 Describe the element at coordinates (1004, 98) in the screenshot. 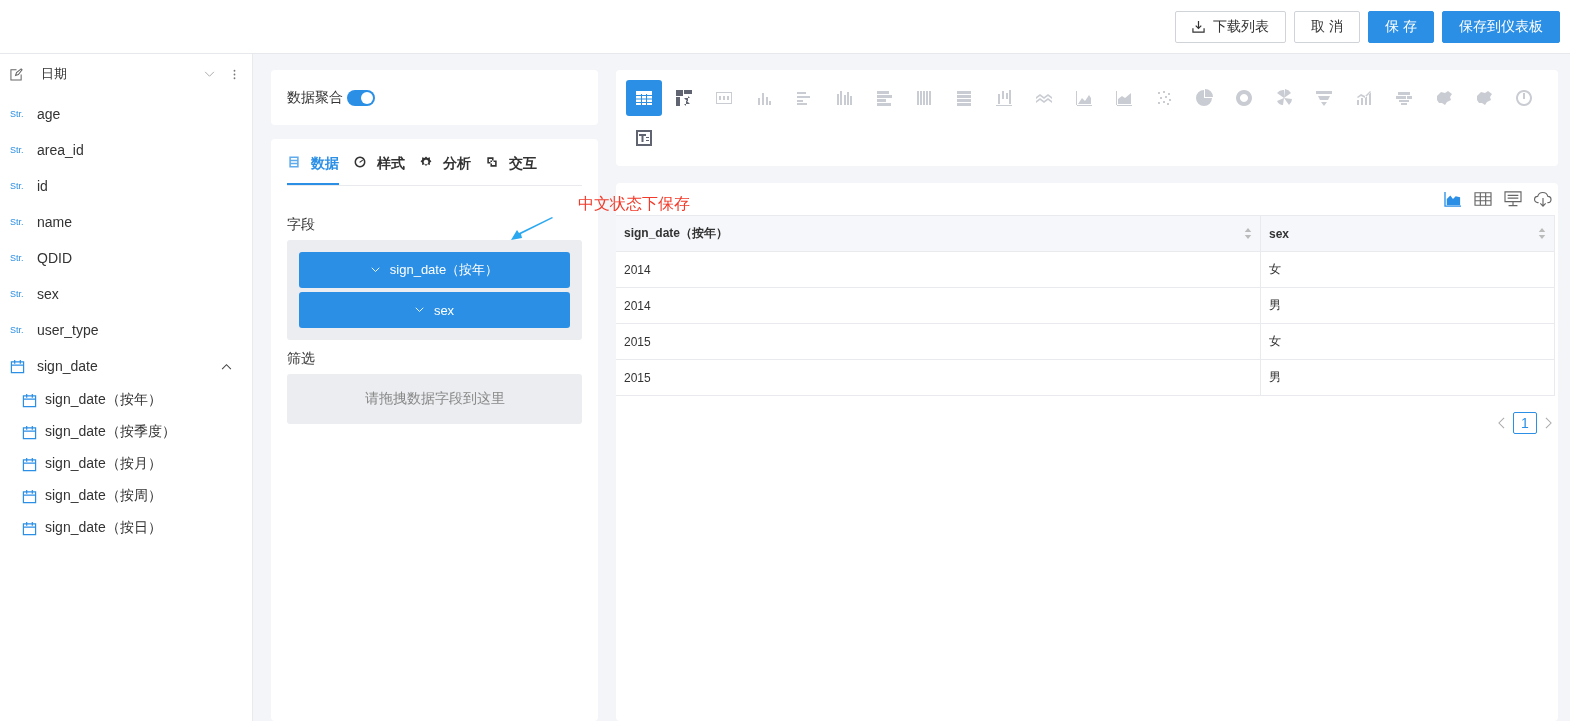

I see `waterfall-chart-icon` at that location.